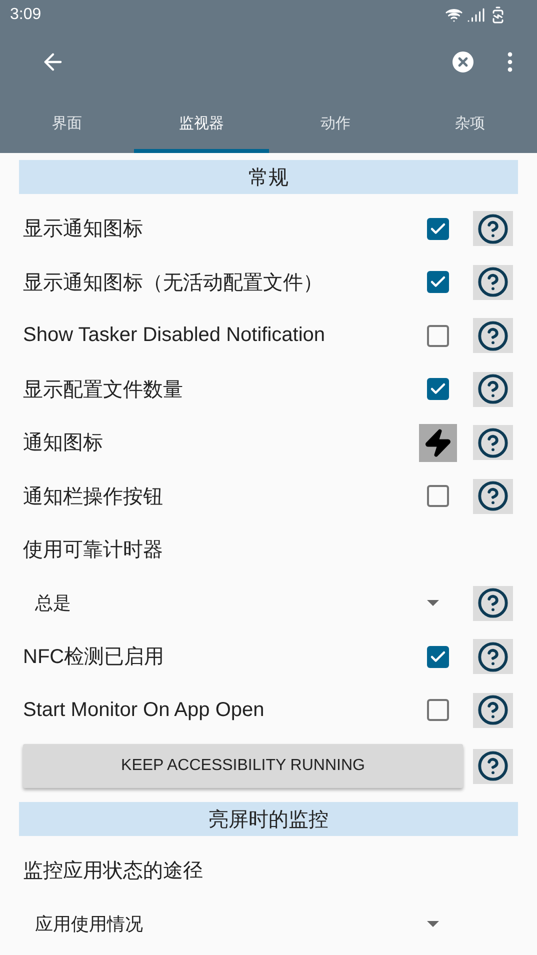 The width and height of the screenshot is (537, 955). I want to click on setting-label: 显示通知图标, so click(83, 229).